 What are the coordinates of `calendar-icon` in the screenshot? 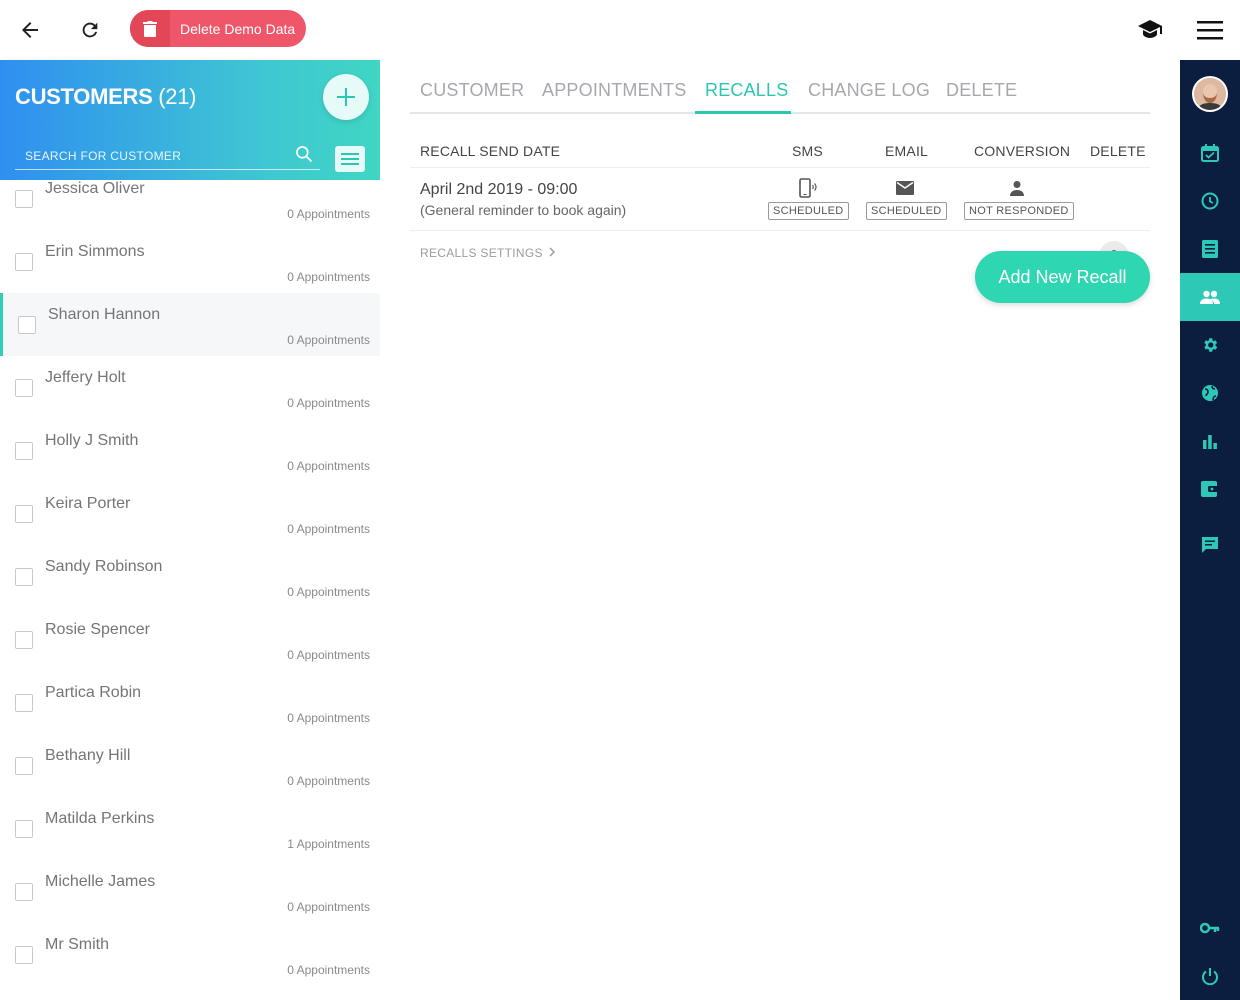 It's located at (1210, 153).